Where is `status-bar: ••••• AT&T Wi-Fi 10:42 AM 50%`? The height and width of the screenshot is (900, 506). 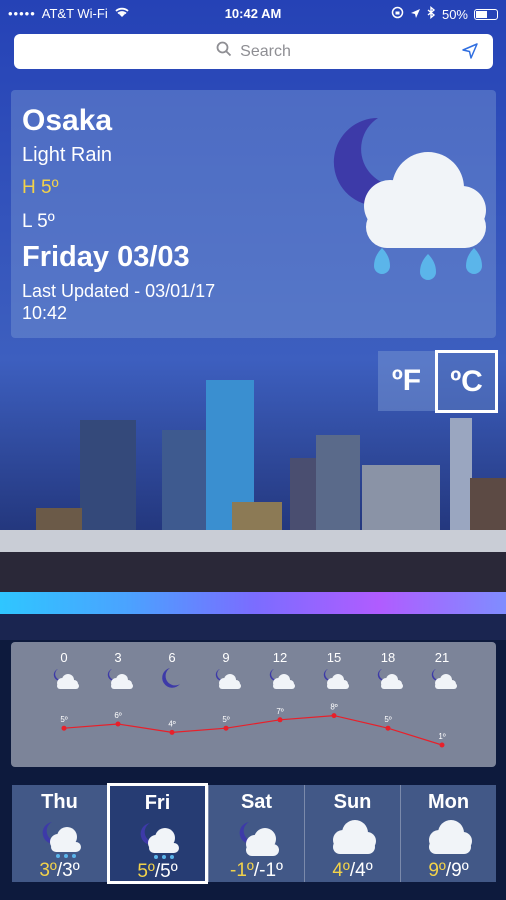 status-bar: ••••• AT&T Wi-Fi 10:42 AM 50% is located at coordinates (253, 14).